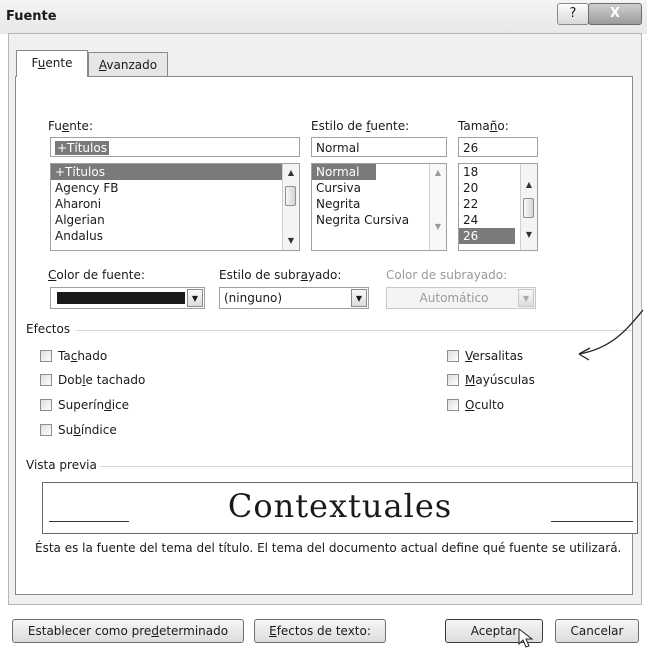  I want to click on tab-avanzado: Avanzado, so click(128, 64).